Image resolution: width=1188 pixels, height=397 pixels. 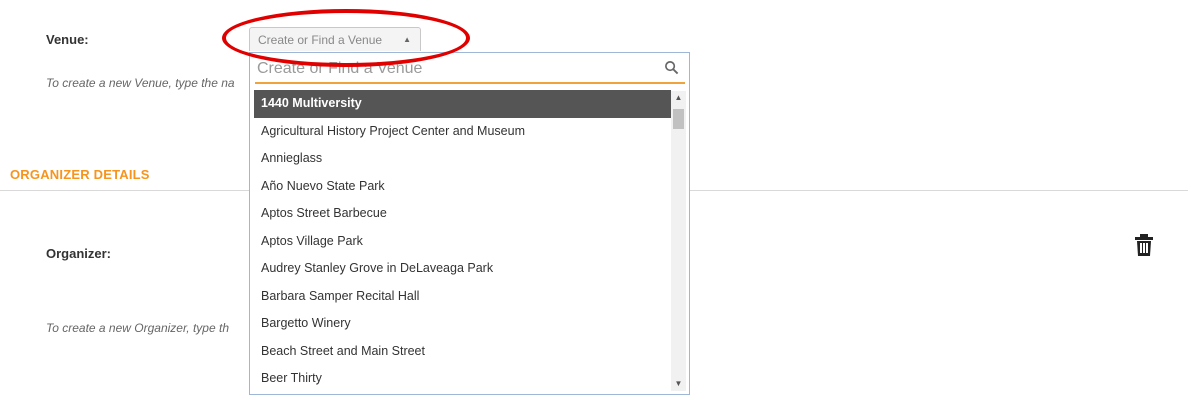 I want to click on venue-option: Aptos Village Park, so click(x=462, y=242).